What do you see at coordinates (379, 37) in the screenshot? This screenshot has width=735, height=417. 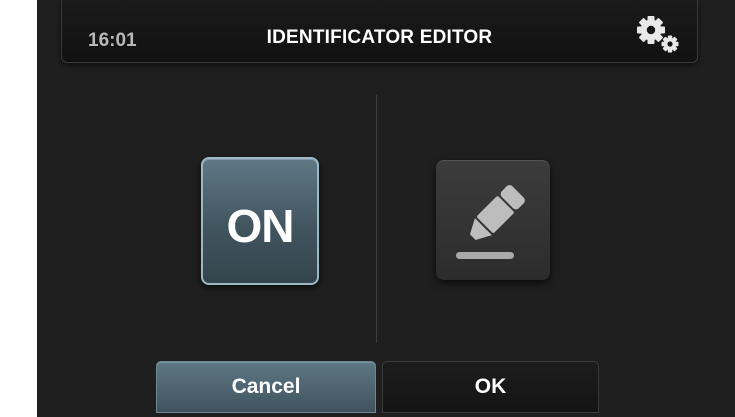 I see `page-title: IDENTIFICATOR EDITOR` at bounding box center [379, 37].